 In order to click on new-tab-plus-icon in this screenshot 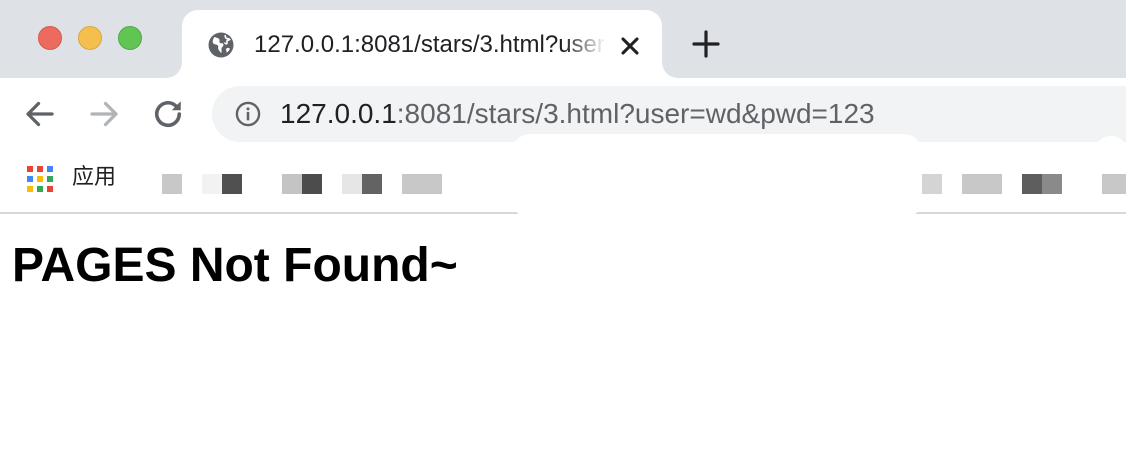, I will do `click(706, 44)`.